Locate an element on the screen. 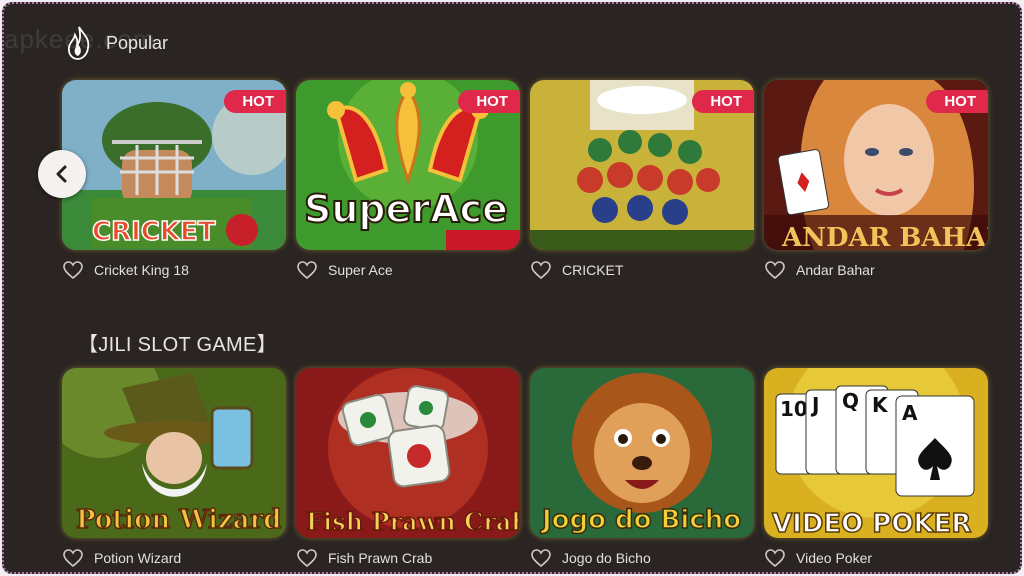 The image size is (1024, 576). game-card-super-ace: SuperAce HOT Super Ace is located at coordinates (408, 180).